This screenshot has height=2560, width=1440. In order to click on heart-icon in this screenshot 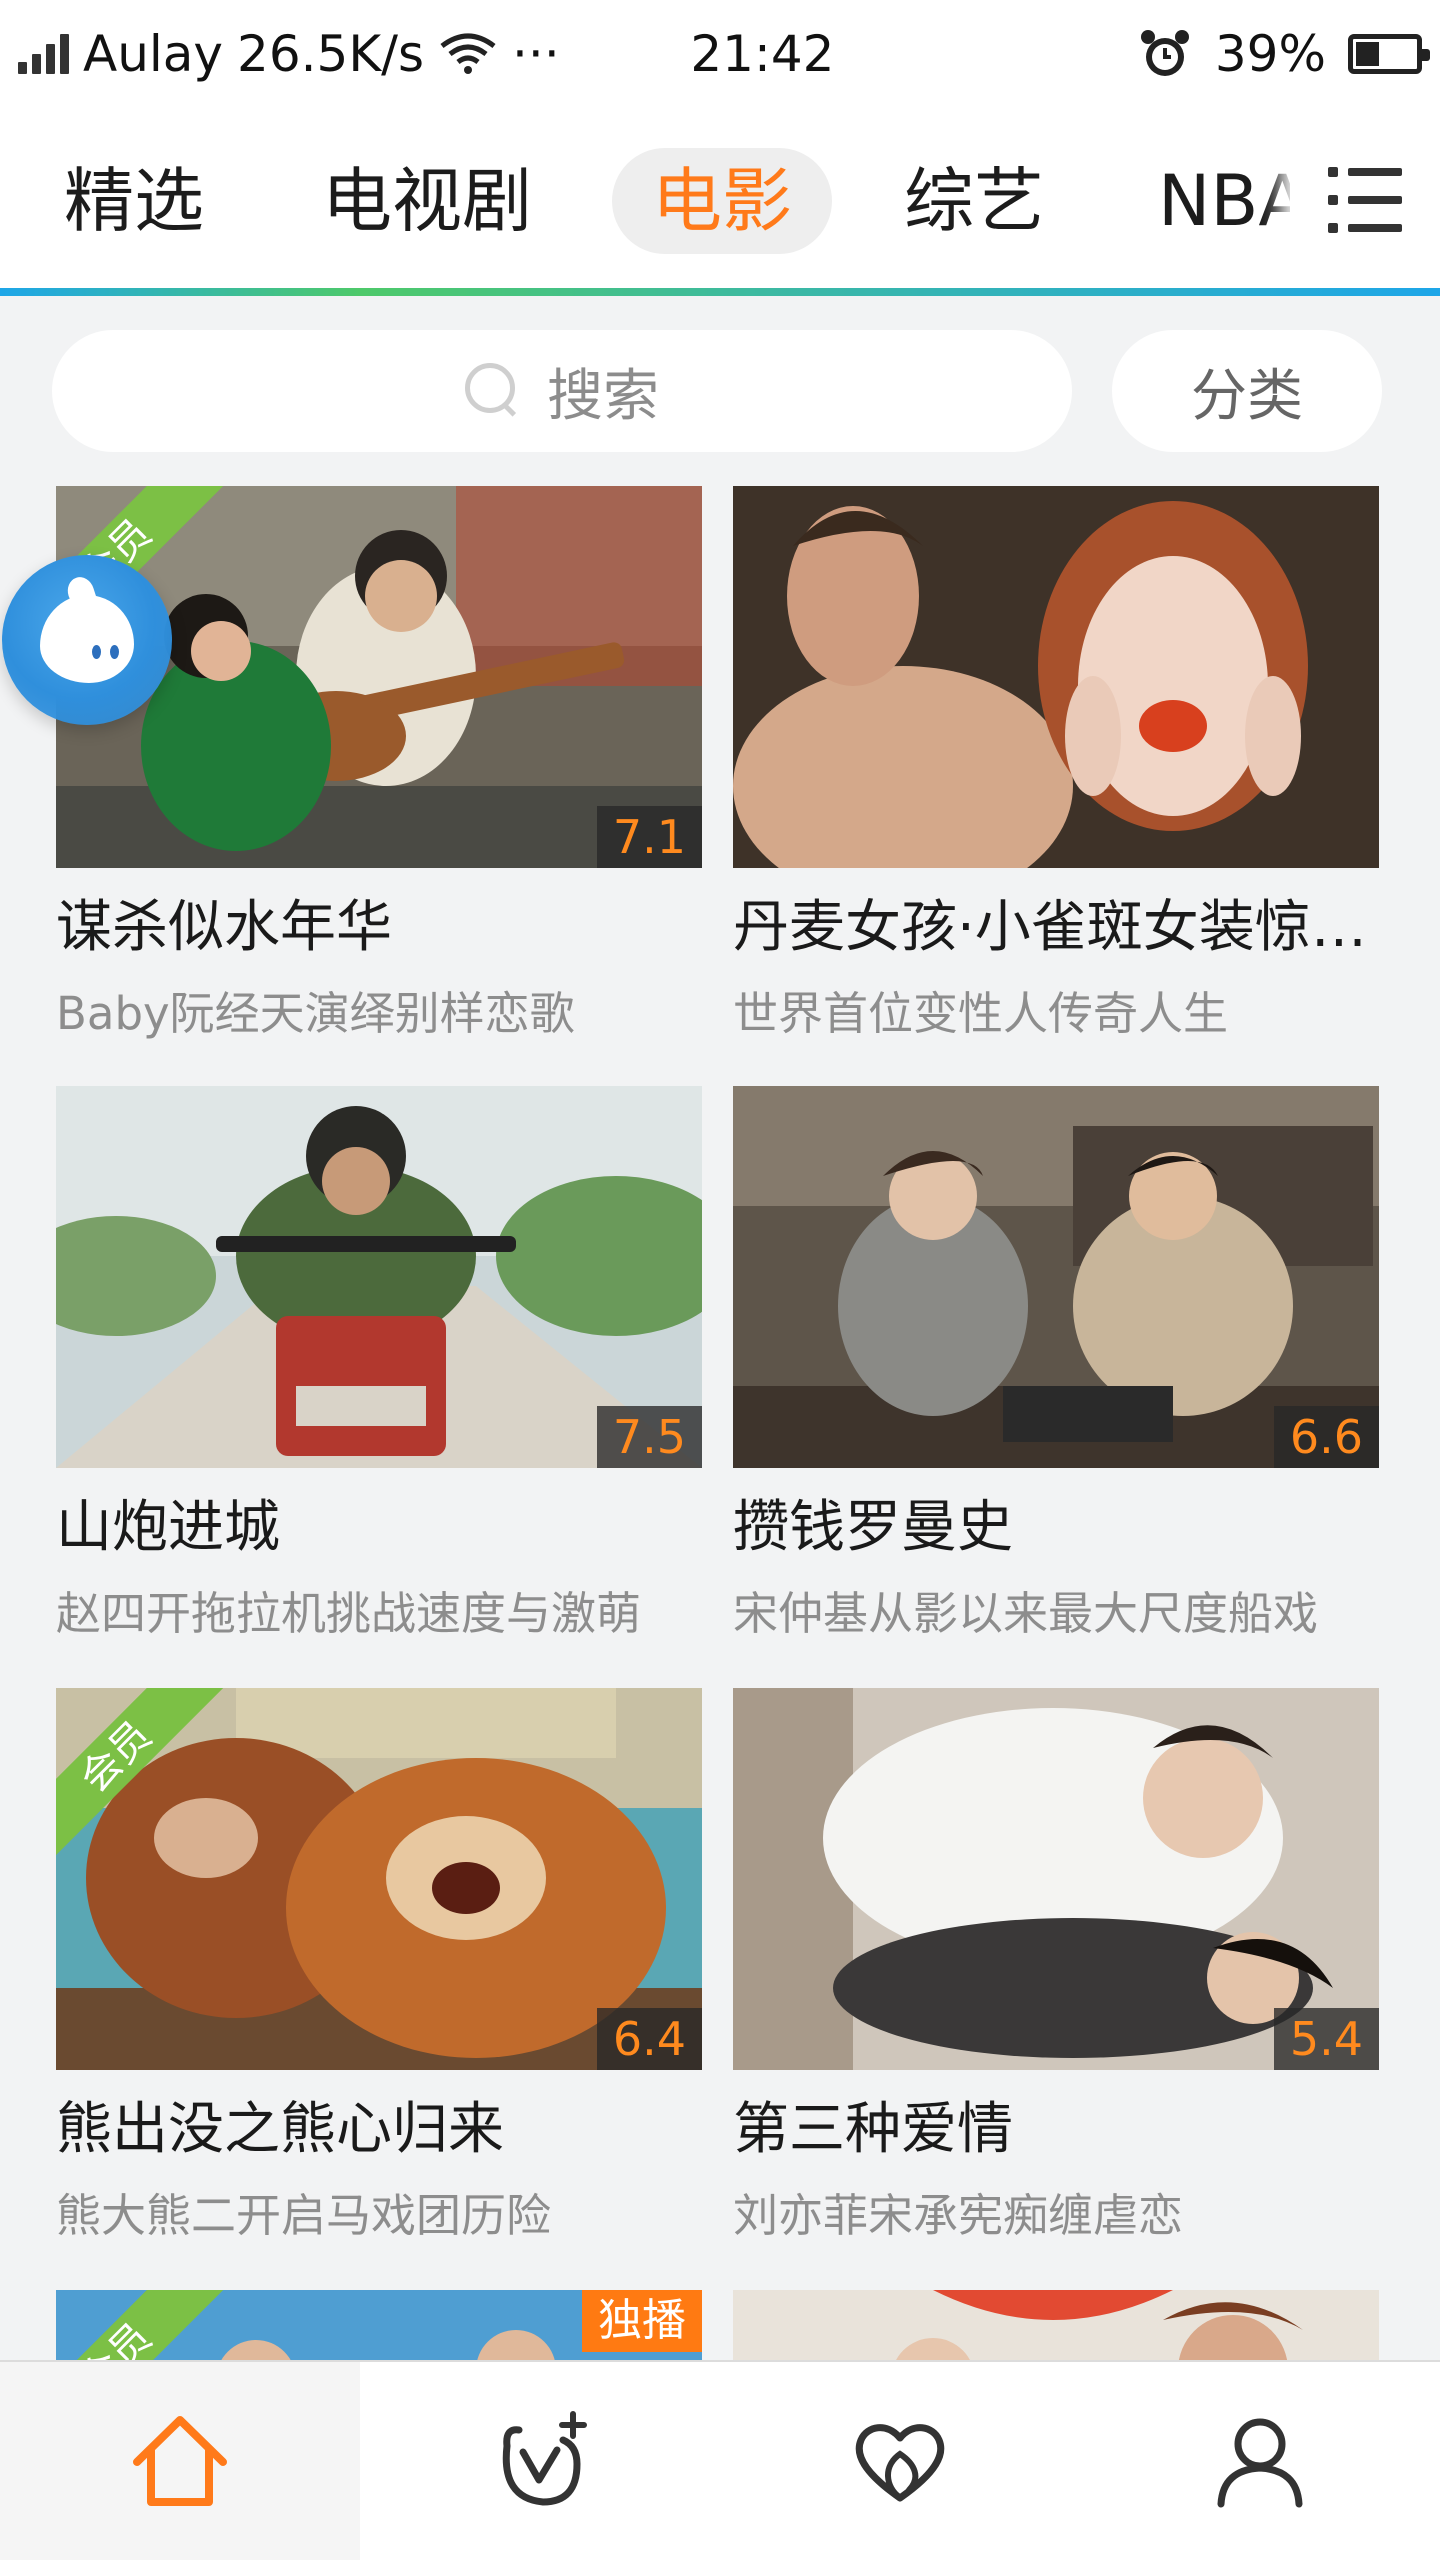, I will do `click(900, 2463)`.